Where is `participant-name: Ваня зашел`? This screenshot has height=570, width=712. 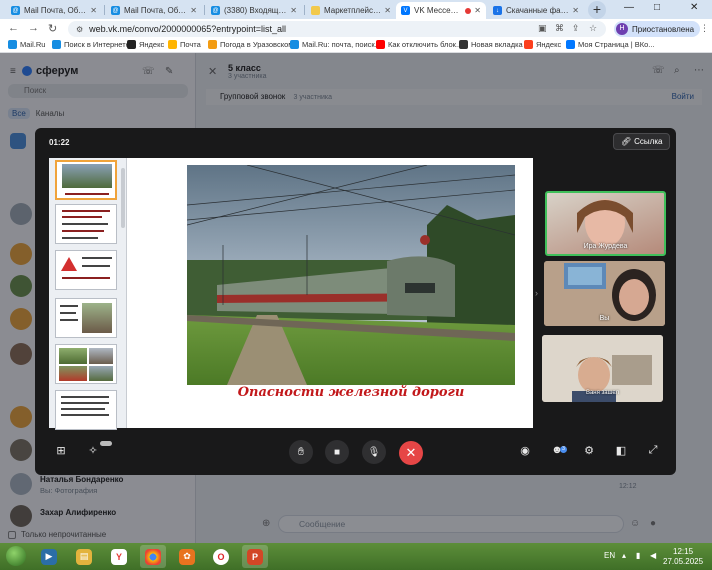 participant-name: Ваня зашел is located at coordinates (602, 393).